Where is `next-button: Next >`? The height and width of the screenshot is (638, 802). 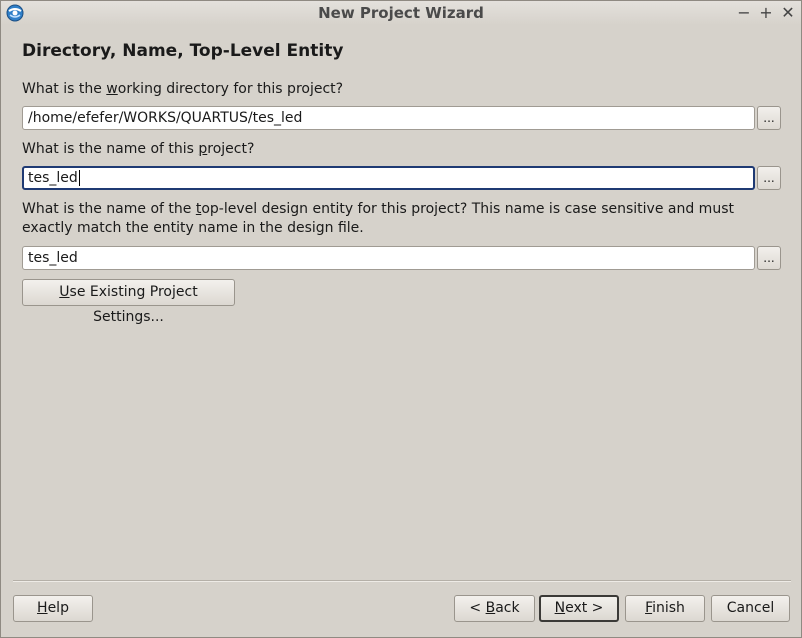 next-button: Next > is located at coordinates (579, 608).